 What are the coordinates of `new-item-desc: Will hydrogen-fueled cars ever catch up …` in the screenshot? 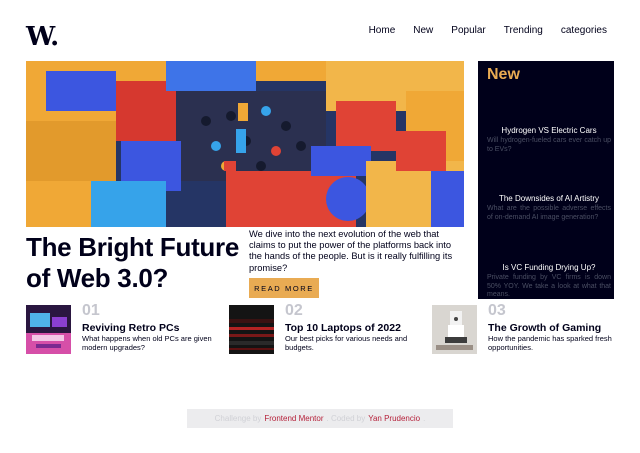 It's located at (549, 145).